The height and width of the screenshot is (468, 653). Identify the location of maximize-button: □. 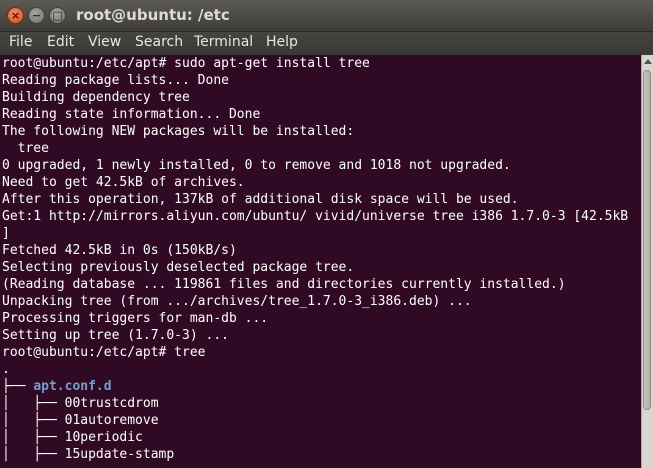
(57, 15).